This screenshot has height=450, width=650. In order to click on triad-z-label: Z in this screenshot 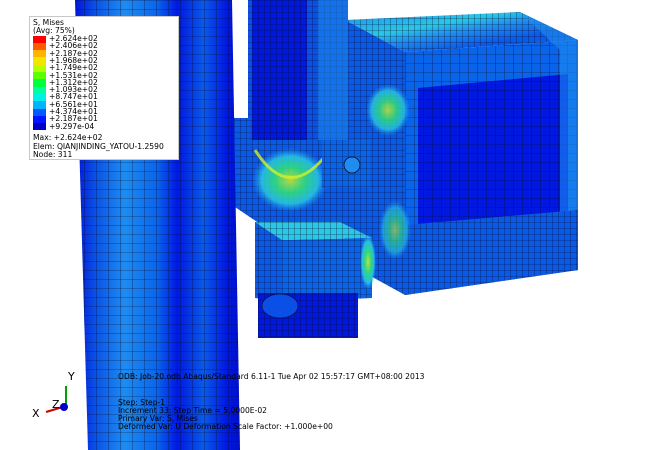, I will do `click(56, 404)`.